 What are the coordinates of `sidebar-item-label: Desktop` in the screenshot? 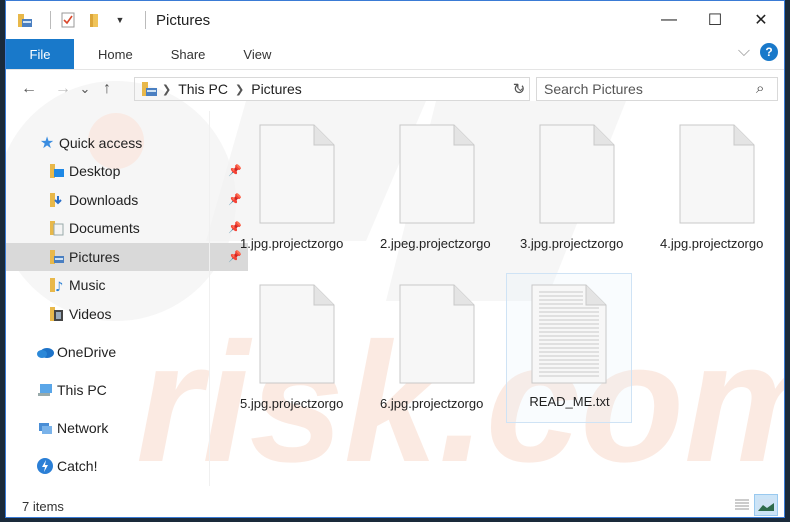 It's located at (95, 171).